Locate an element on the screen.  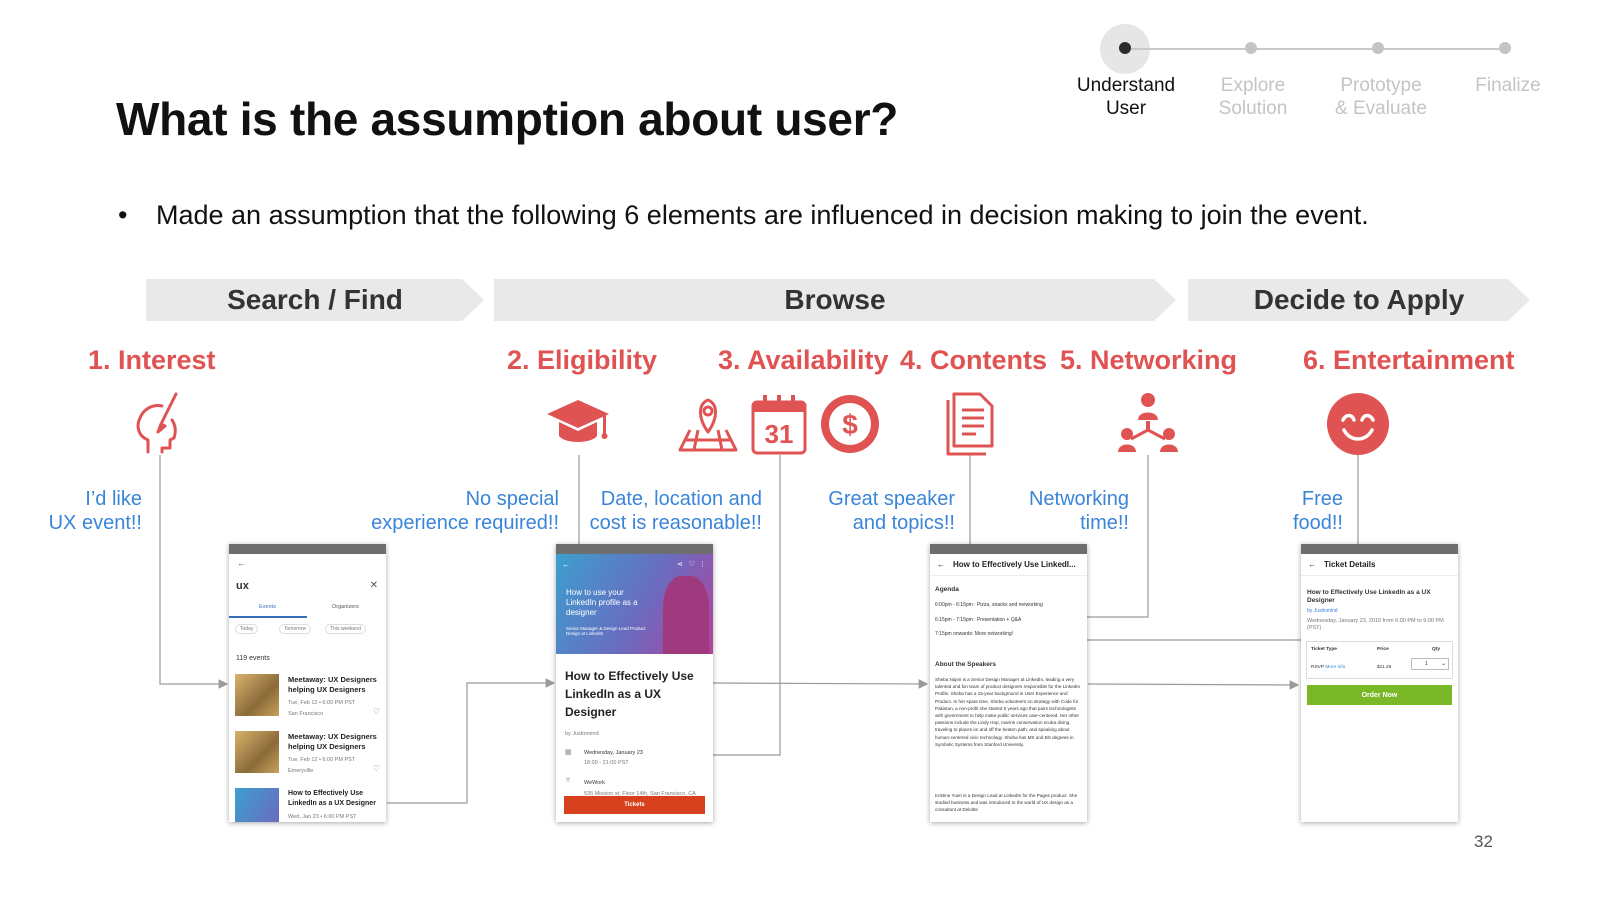
share-icon: ⋖ is located at coordinates (680, 564).